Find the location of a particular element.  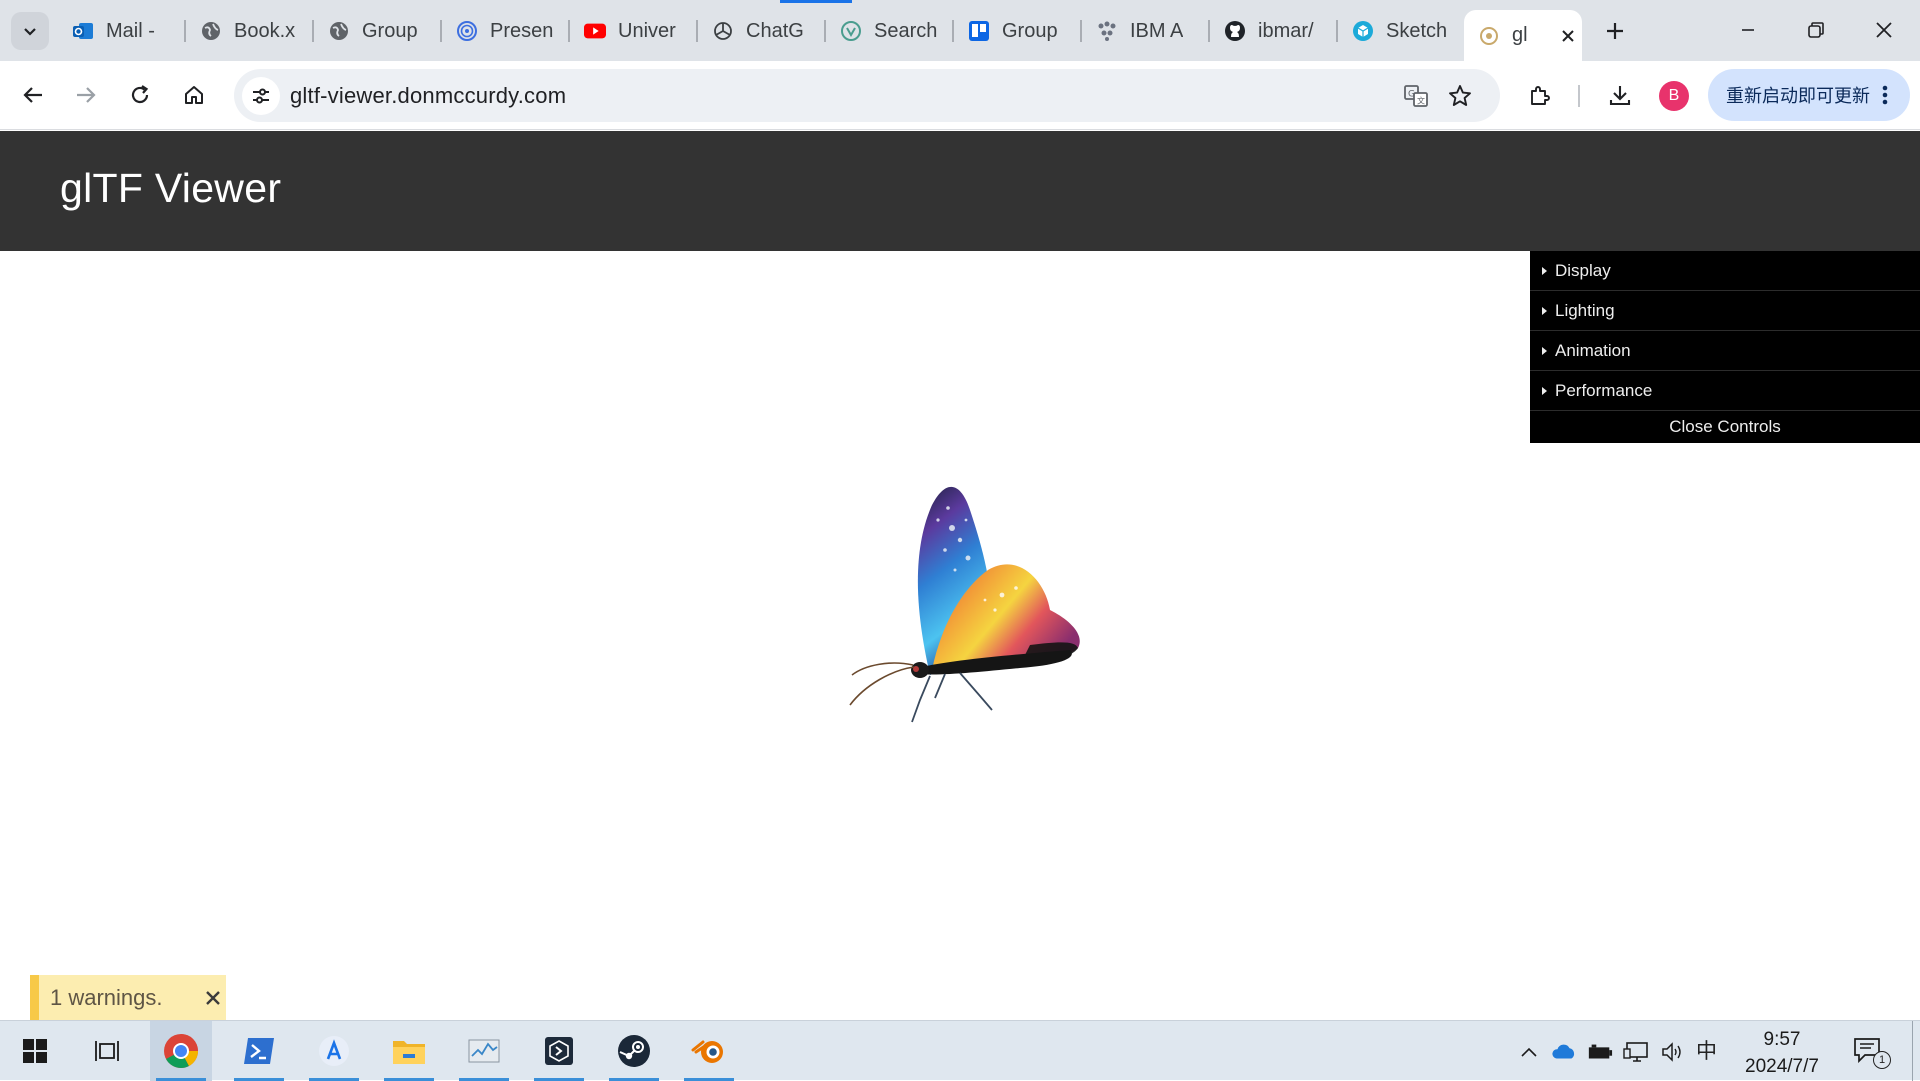

tab-label: Search is located at coordinates (906, 30).